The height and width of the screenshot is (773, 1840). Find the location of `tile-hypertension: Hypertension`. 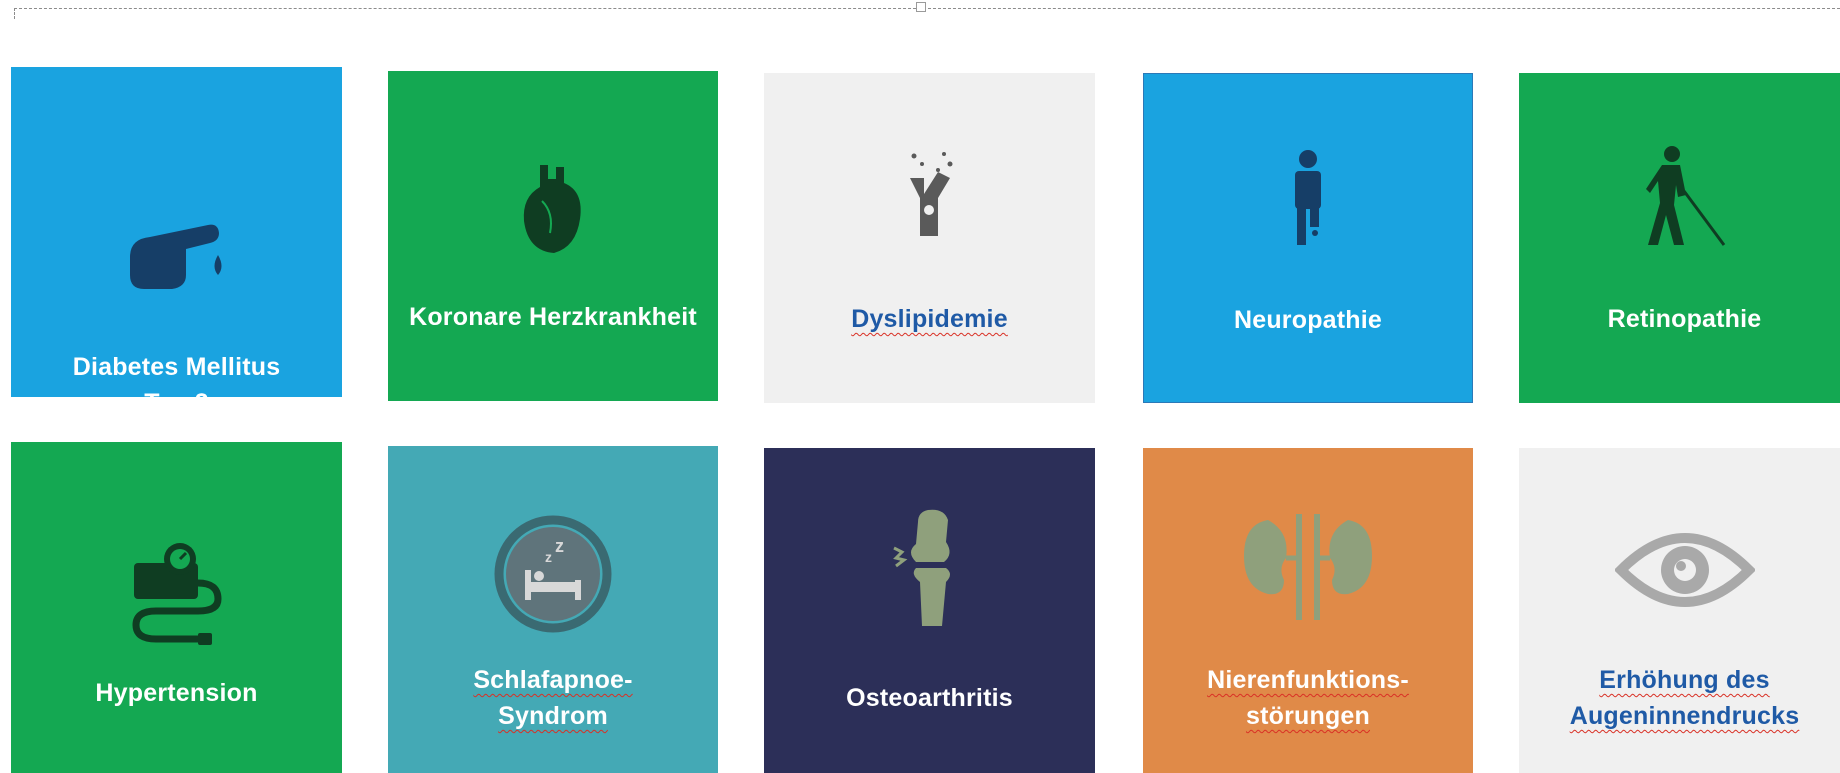

tile-hypertension: Hypertension is located at coordinates (176, 607).